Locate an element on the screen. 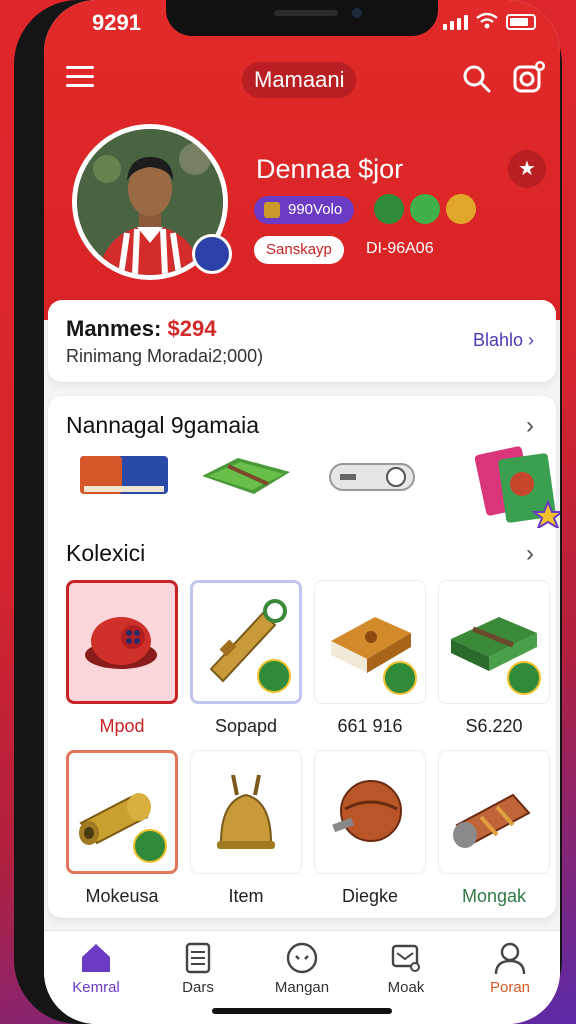 The image size is (576, 1024). nav-label: Moak is located at coordinates (406, 987).